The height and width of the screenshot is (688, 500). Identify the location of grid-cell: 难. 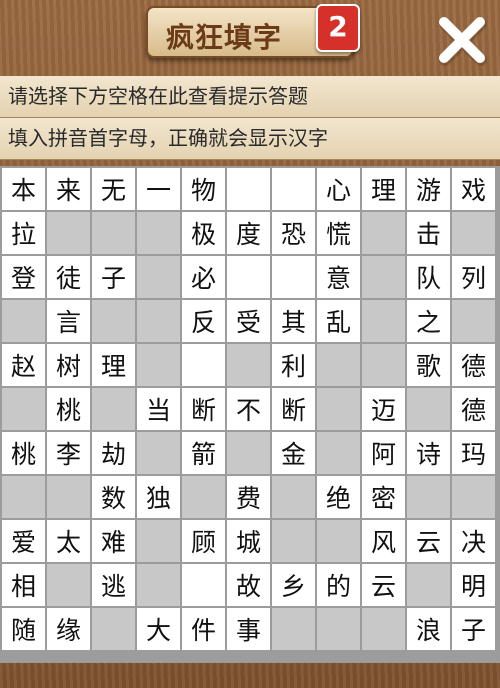
(113, 541).